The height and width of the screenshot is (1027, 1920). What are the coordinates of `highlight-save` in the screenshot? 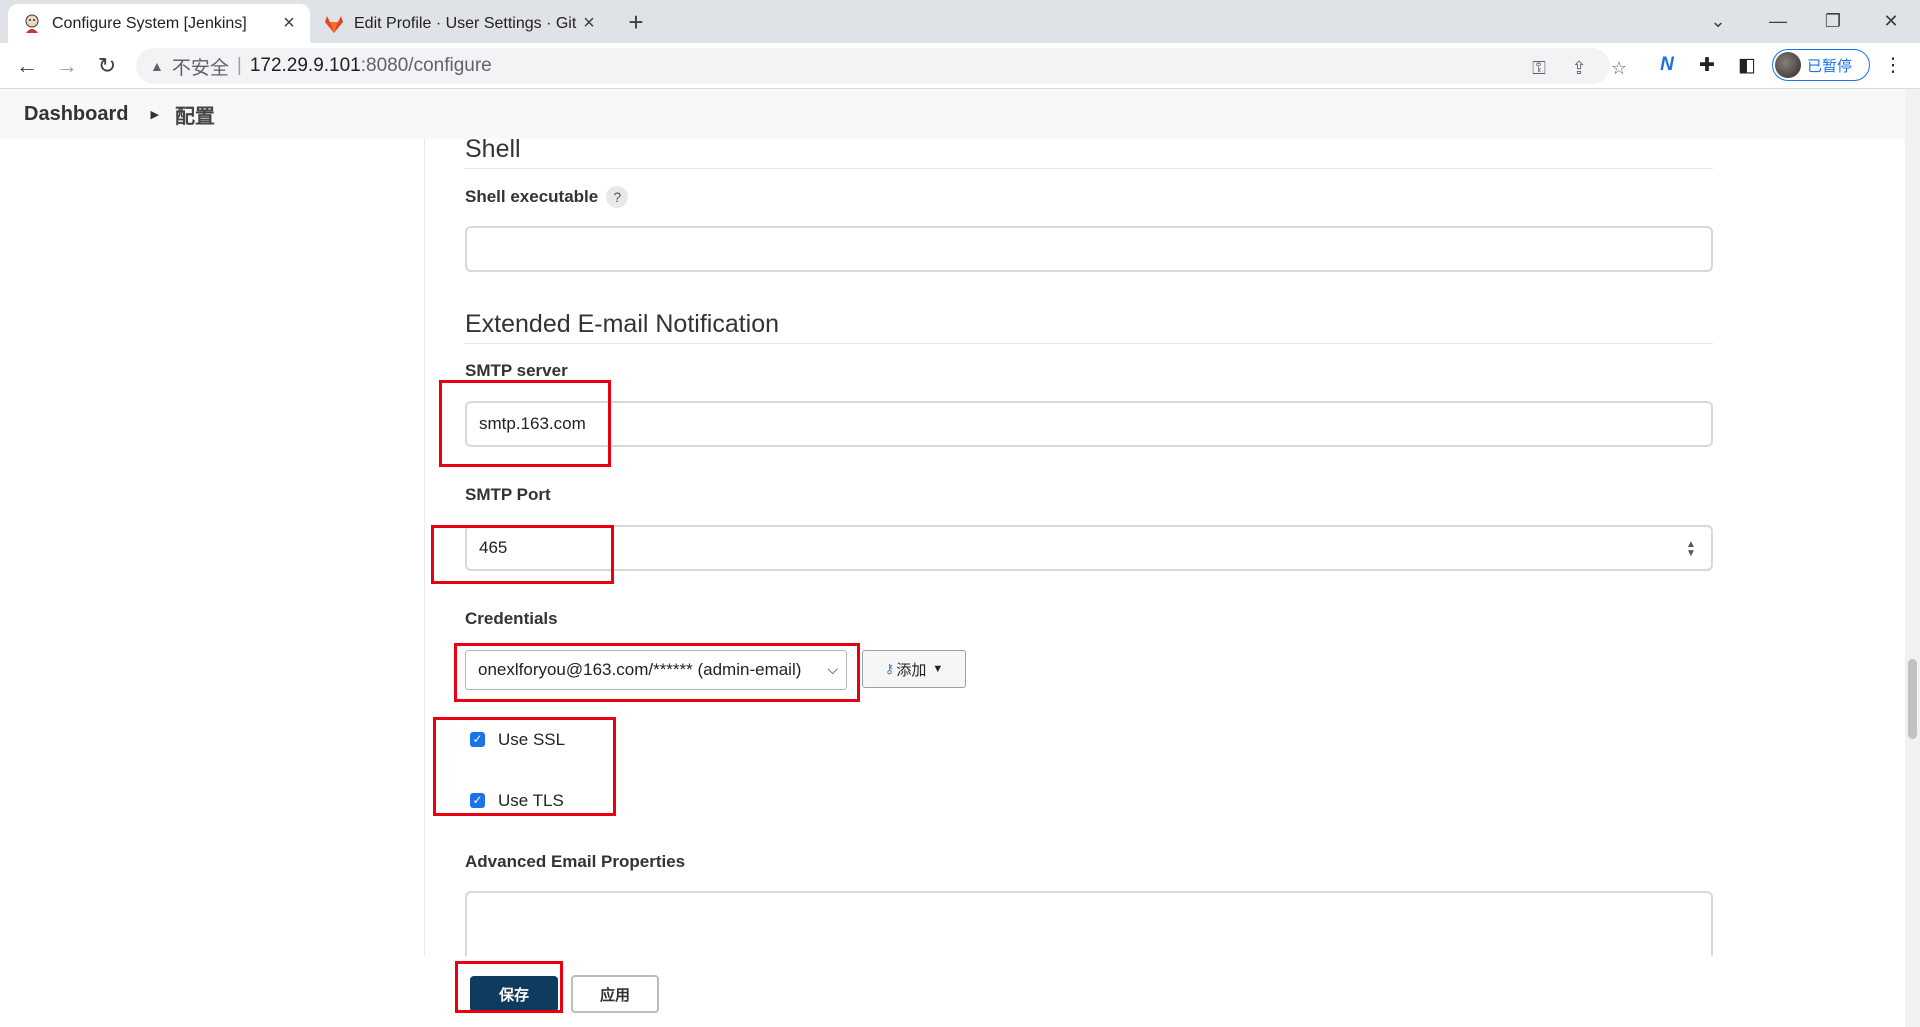 It's located at (509, 987).